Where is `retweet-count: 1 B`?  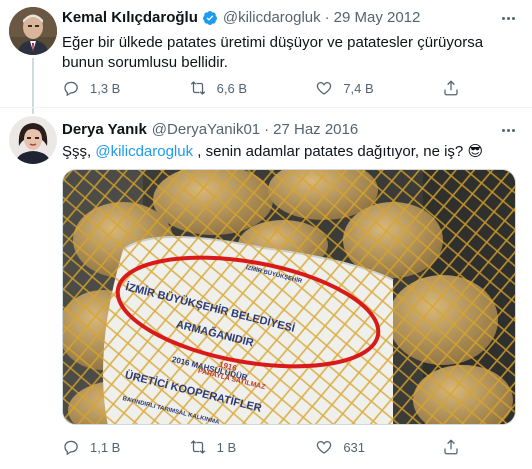 retweet-count: 1 B is located at coordinates (226, 447).